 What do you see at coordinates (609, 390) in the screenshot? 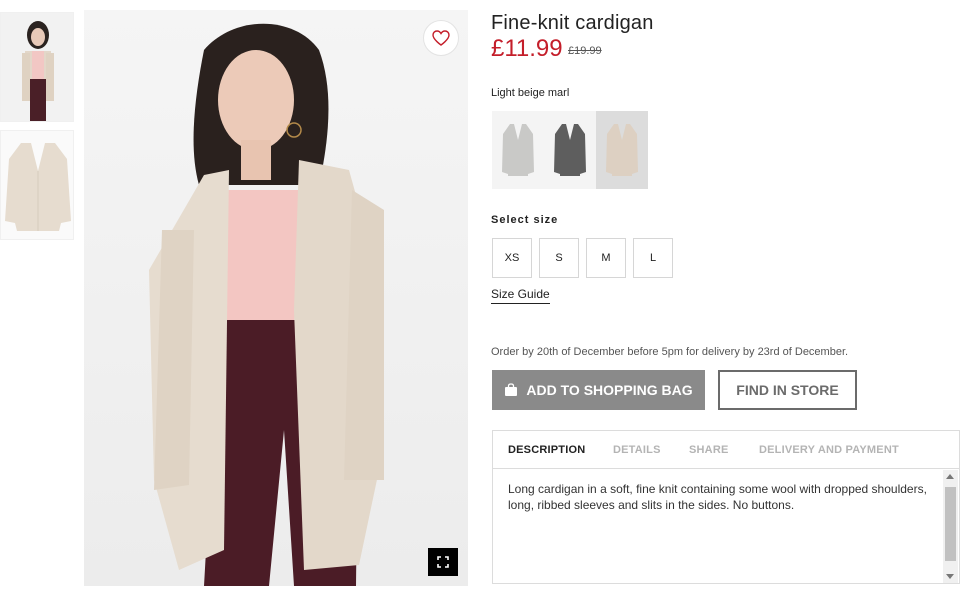
I see `add-to-bag-label: ADD TO SHOPPING BAG` at bounding box center [609, 390].